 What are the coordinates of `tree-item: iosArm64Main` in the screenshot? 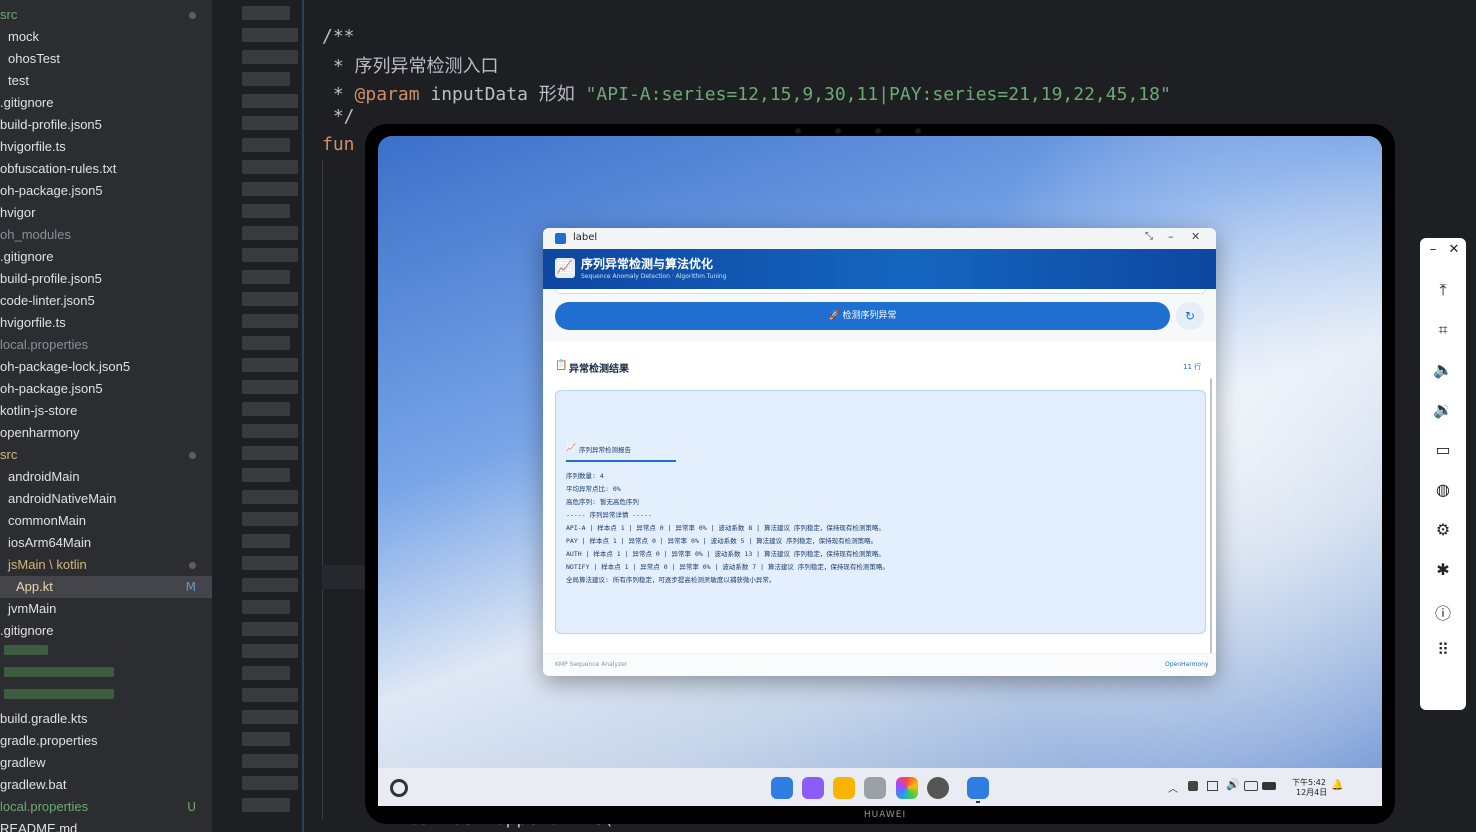 It's located at (49, 543).